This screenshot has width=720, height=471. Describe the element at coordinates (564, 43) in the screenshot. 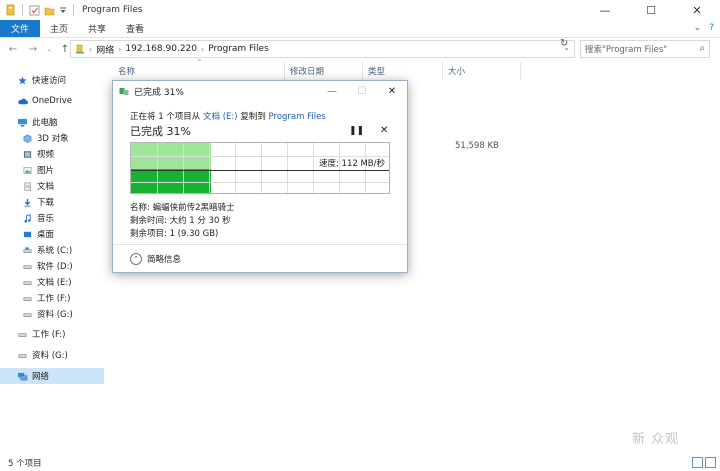

I see `refresh-icon: ↻` at that location.